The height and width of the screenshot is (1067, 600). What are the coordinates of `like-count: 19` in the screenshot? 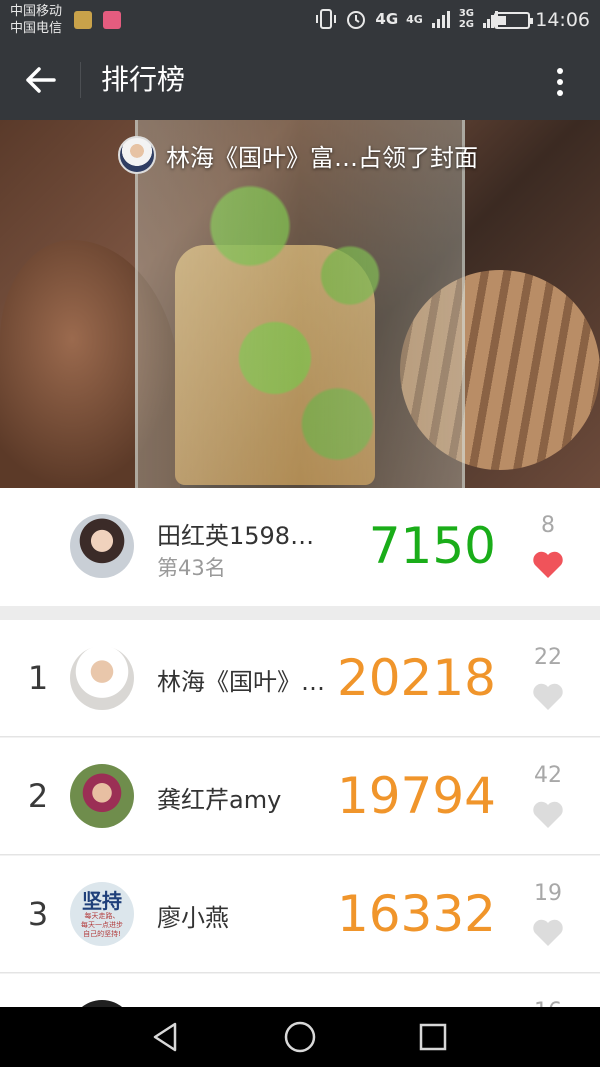 It's located at (548, 893).